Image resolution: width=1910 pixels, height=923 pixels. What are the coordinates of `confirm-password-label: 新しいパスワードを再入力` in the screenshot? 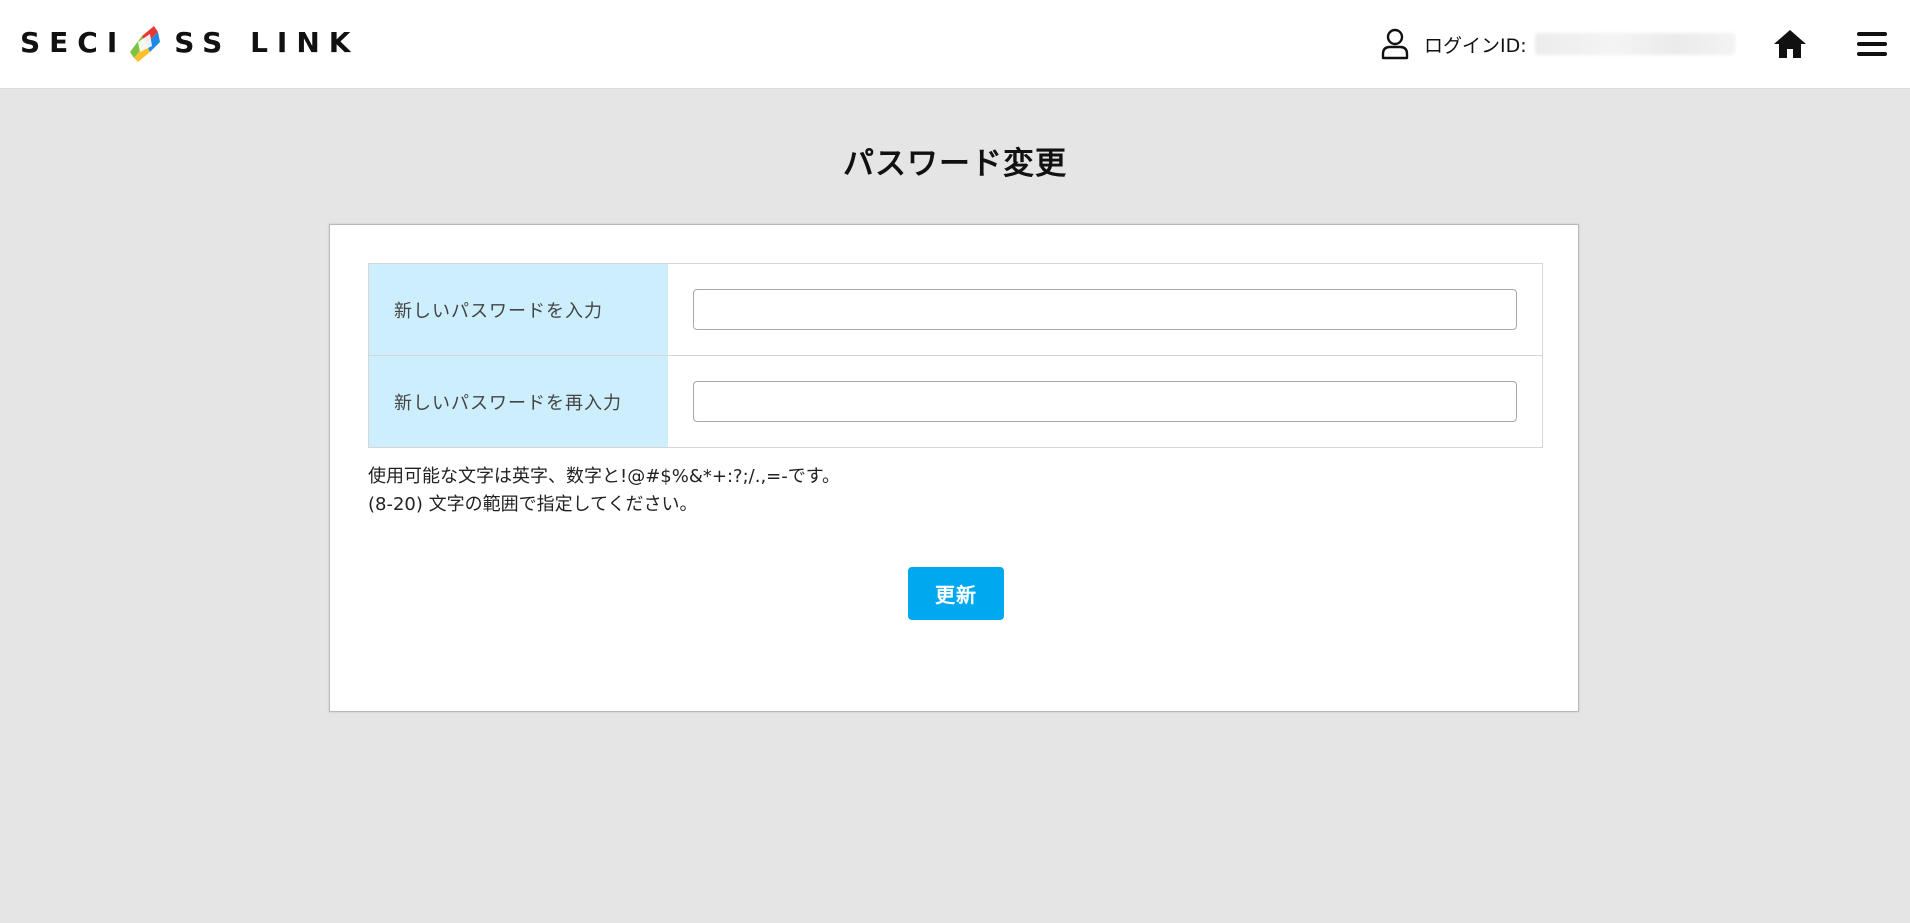 It's located at (518, 401).